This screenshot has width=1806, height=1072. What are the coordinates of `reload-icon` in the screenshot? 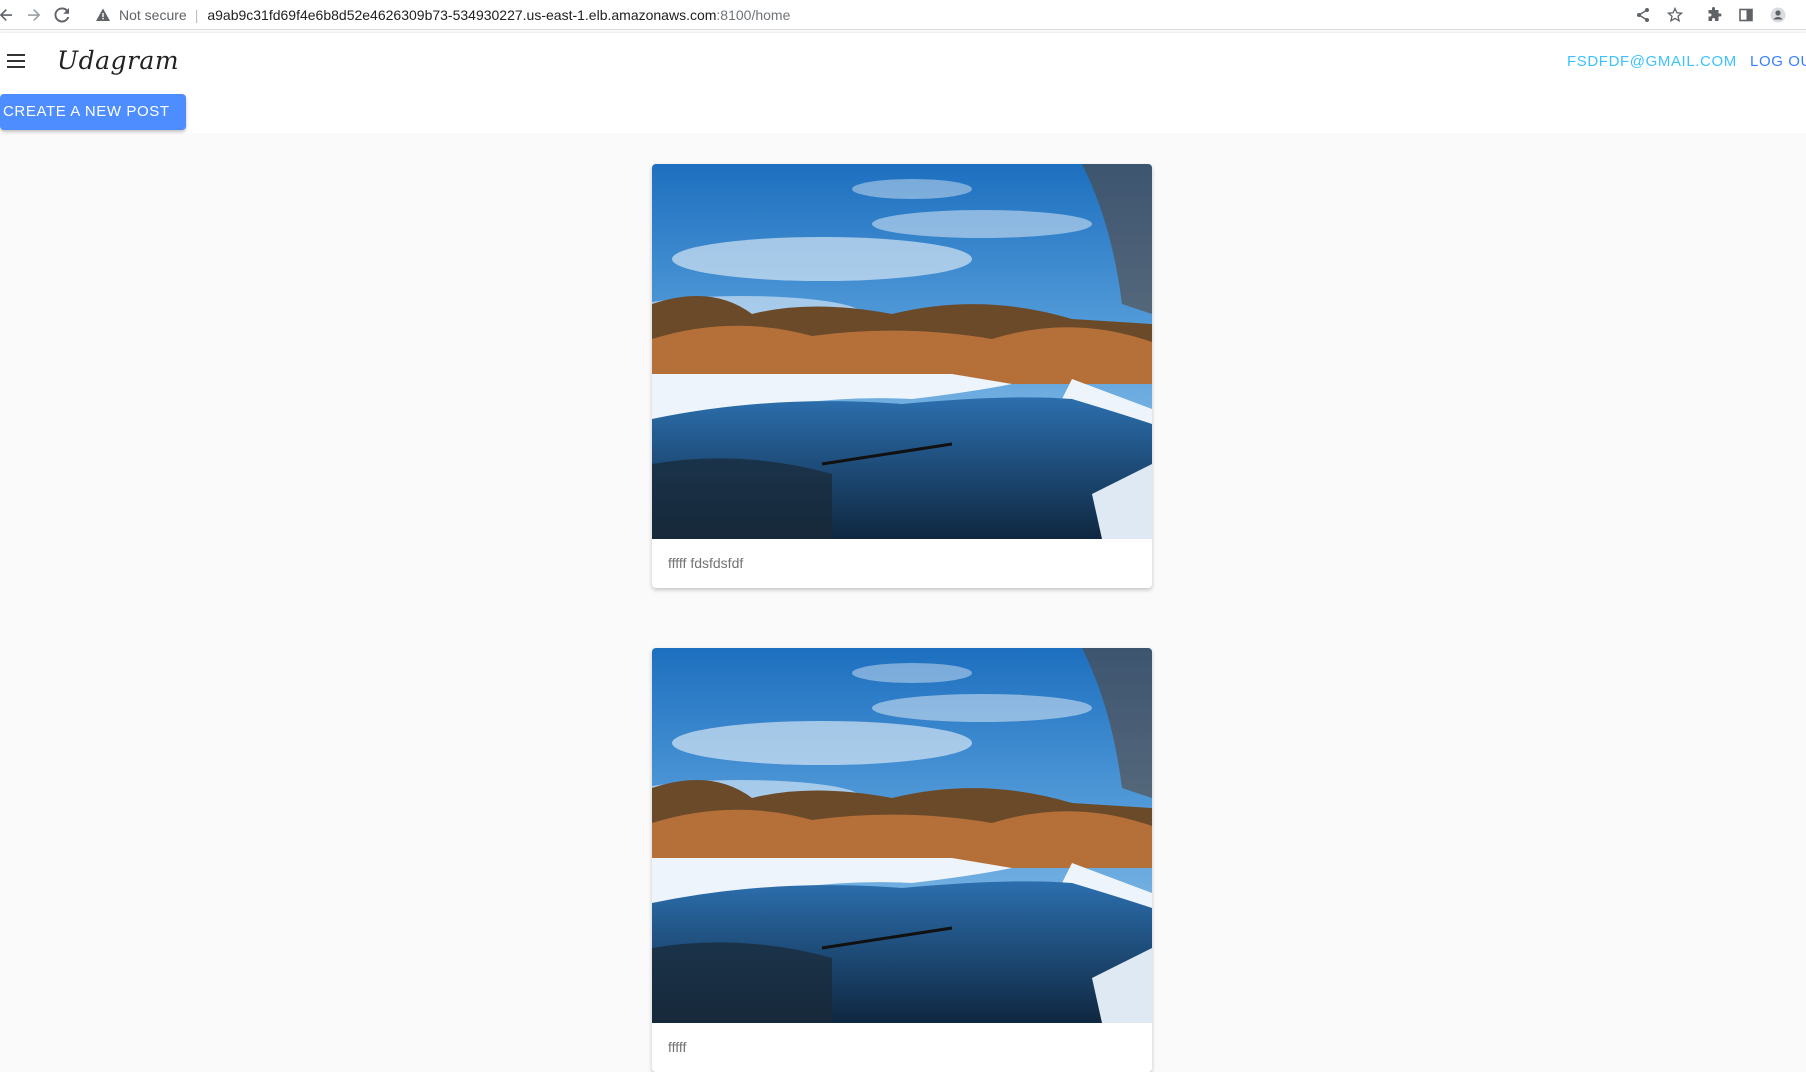 It's located at (62, 15).